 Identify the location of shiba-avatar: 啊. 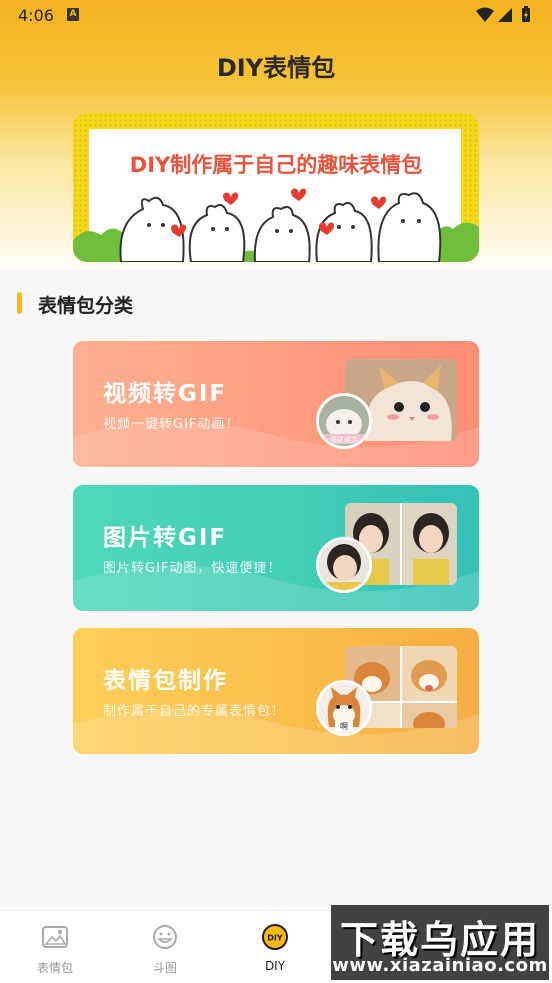
(344, 708).